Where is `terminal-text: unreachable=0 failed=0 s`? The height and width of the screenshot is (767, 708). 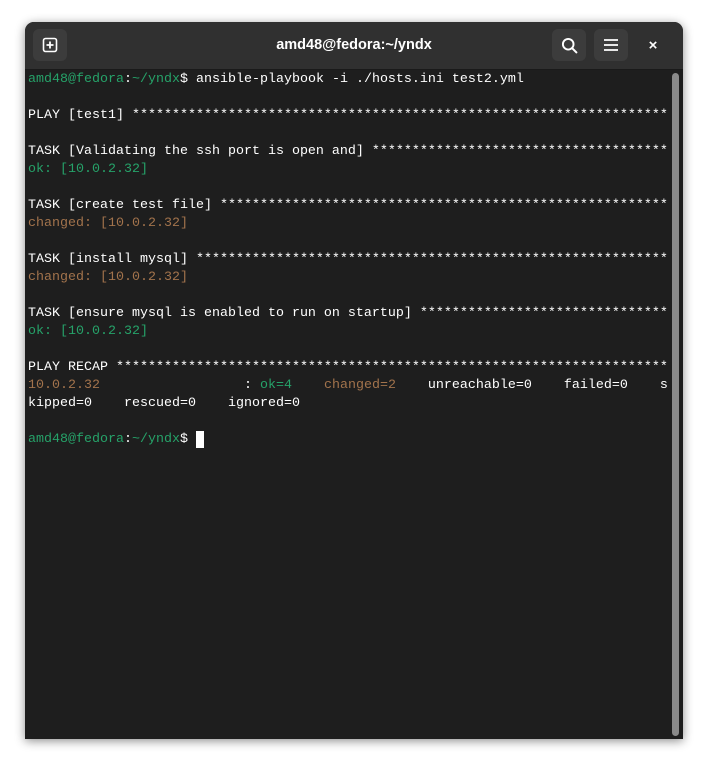
terminal-text: unreachable=0 failed=0 s is located at coordinates (531, 385).